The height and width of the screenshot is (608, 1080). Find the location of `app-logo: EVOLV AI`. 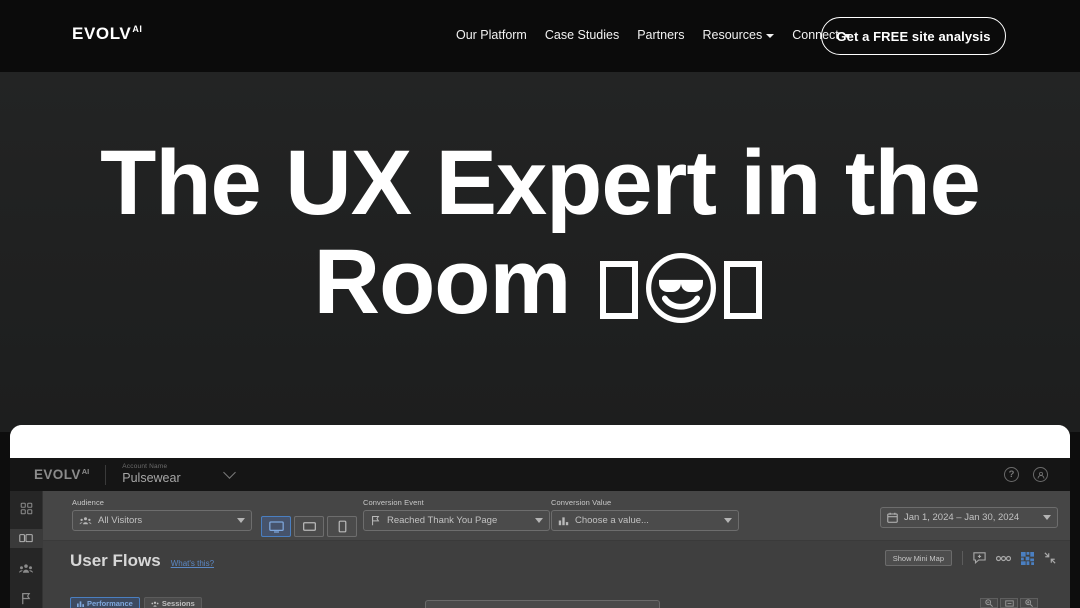

app-logo: EVOLV AI is located at coordinates (61, 475).